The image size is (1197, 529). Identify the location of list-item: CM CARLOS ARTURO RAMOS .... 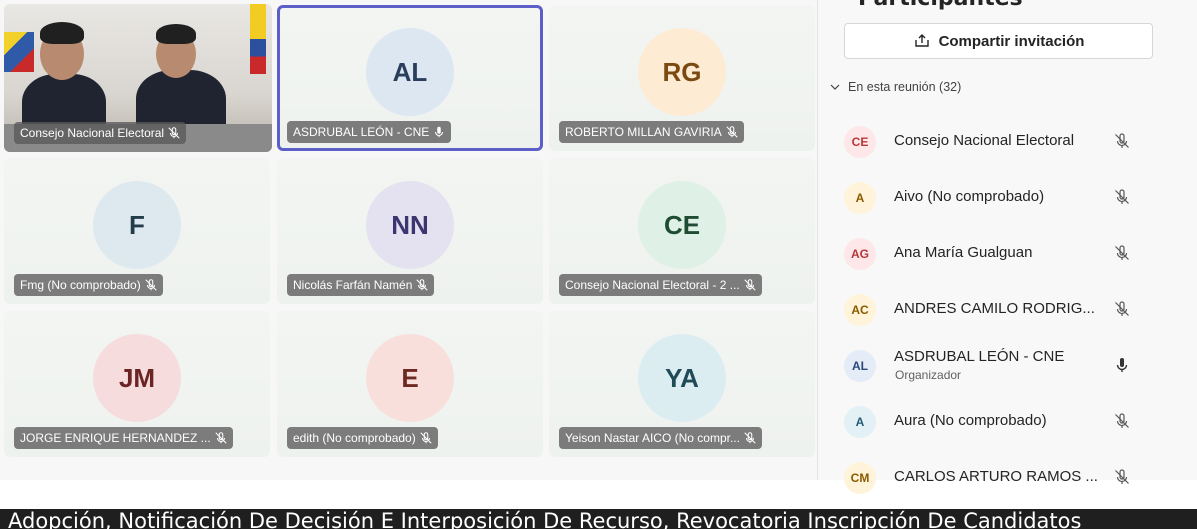
(1007, 478).